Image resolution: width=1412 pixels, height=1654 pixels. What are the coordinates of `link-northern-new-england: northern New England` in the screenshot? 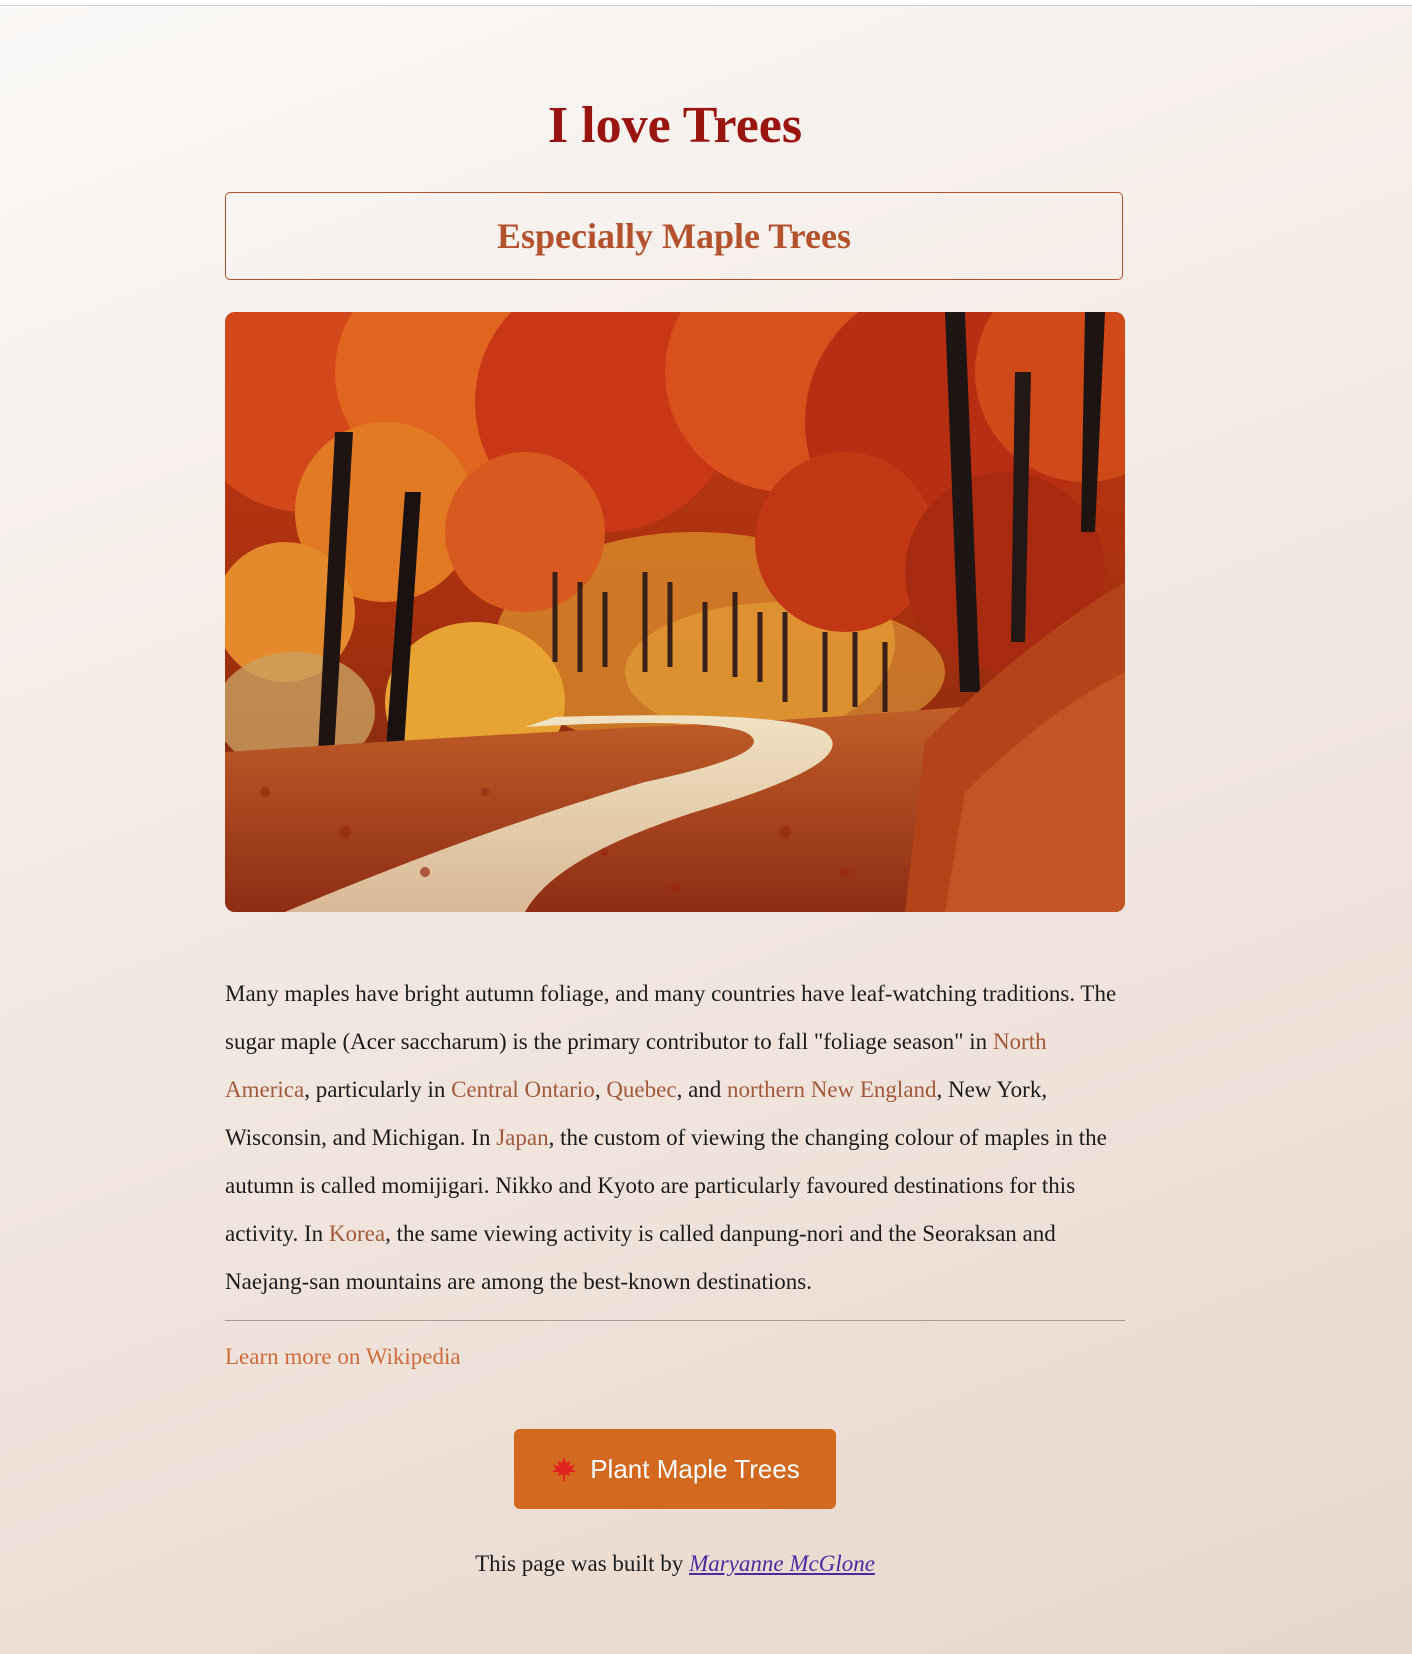 It's located at (832, 1089).